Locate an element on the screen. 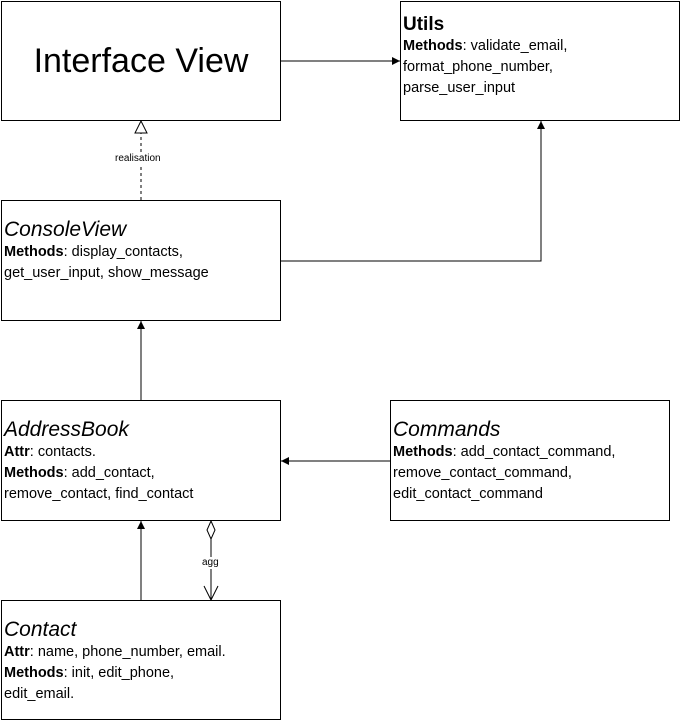 The height and width of the screenshot is (721, 681). class-box-interface-view: Interface View is located at coordinates (141, 61).